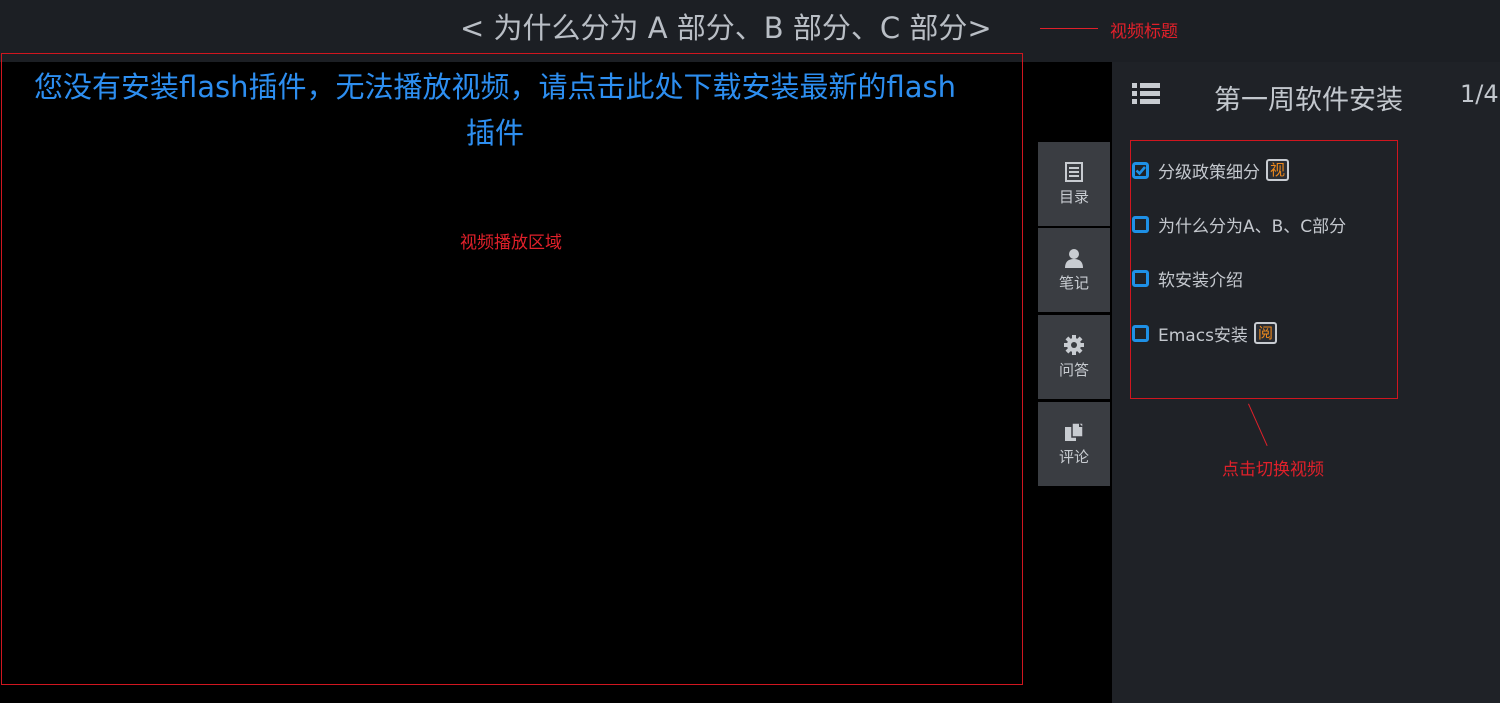 The width and height of the screenshot is (1500, 703). I want to click on panel-title: 第一周软件安装, so click(1308, 100).